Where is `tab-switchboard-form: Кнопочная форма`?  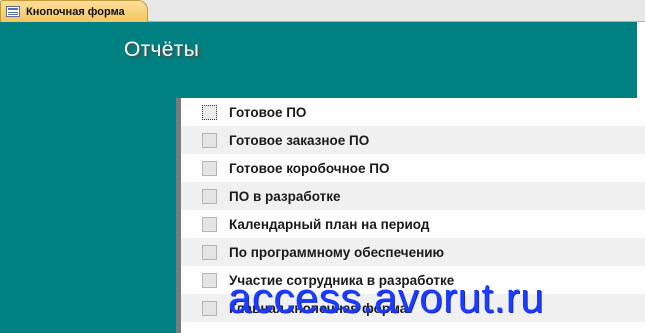
tab-switchboard-form: Кнопочная форма is located at coordinates (74, 11).